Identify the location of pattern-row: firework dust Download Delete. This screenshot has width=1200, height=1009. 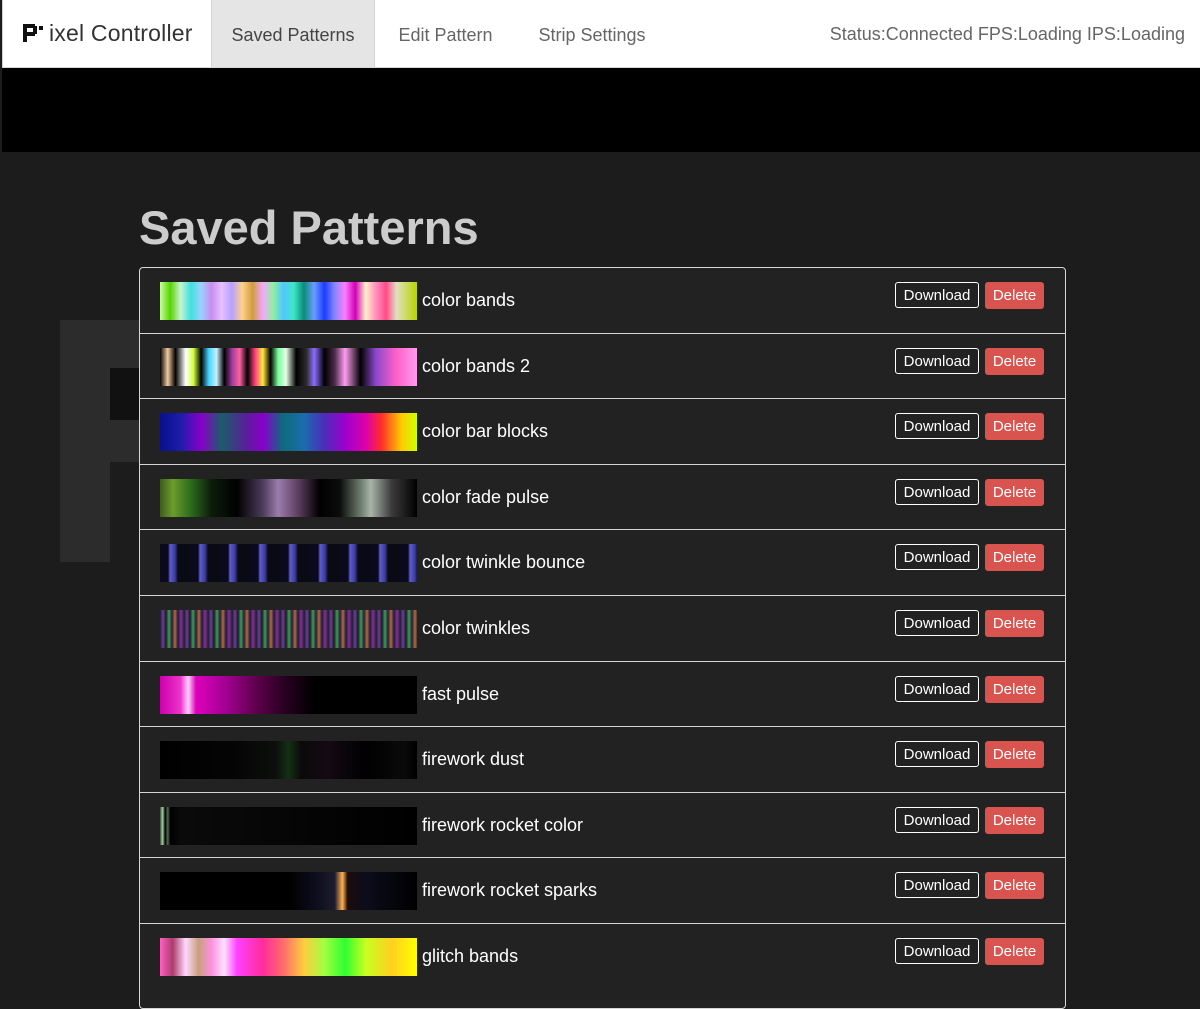
(602, 760).